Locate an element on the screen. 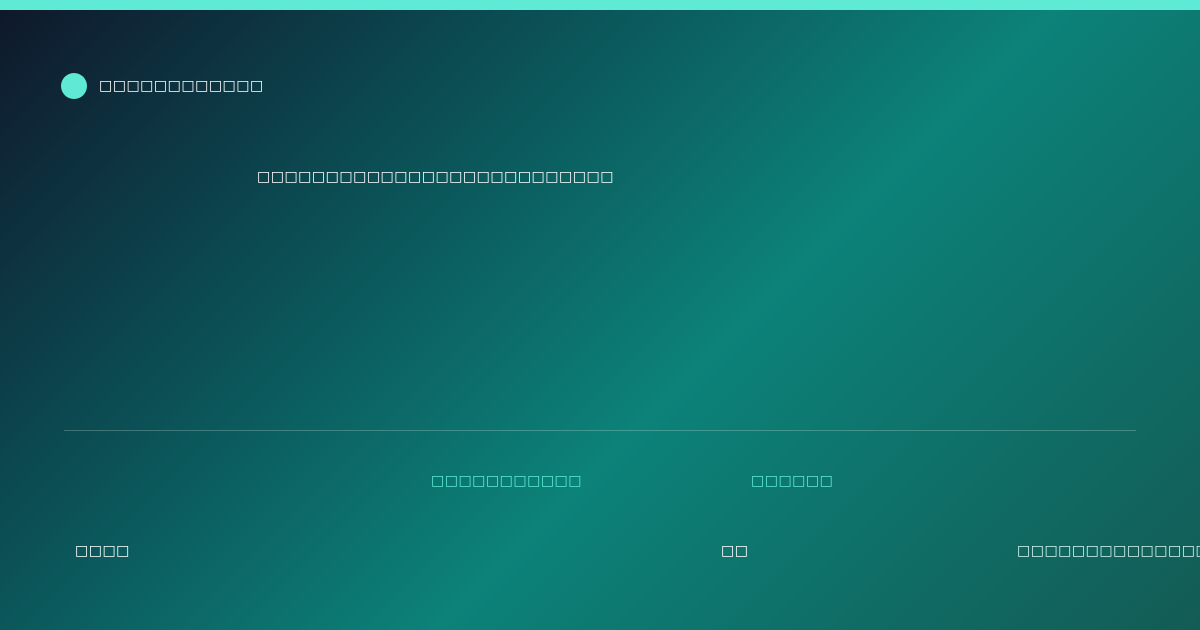 The image size is (1200, 630). divider is located at coordinates (600, 430).